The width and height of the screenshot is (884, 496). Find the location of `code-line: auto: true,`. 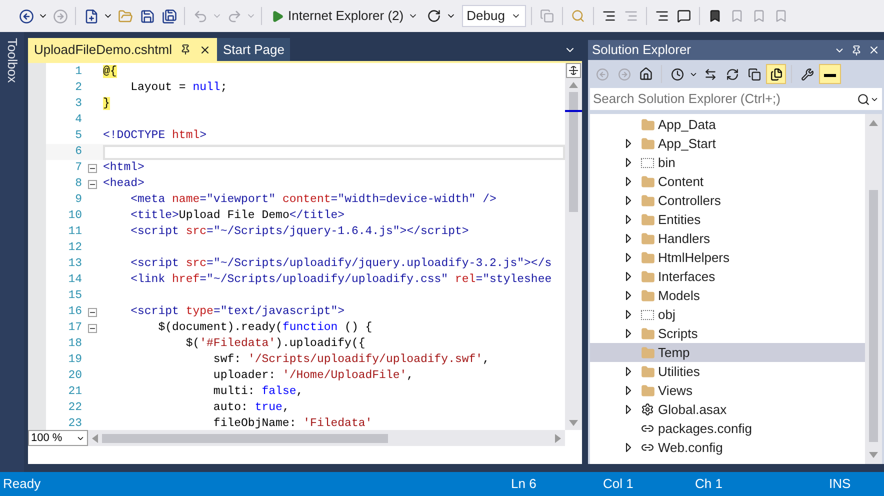

code-line: auto: true, is located at coordinates (251, 408).